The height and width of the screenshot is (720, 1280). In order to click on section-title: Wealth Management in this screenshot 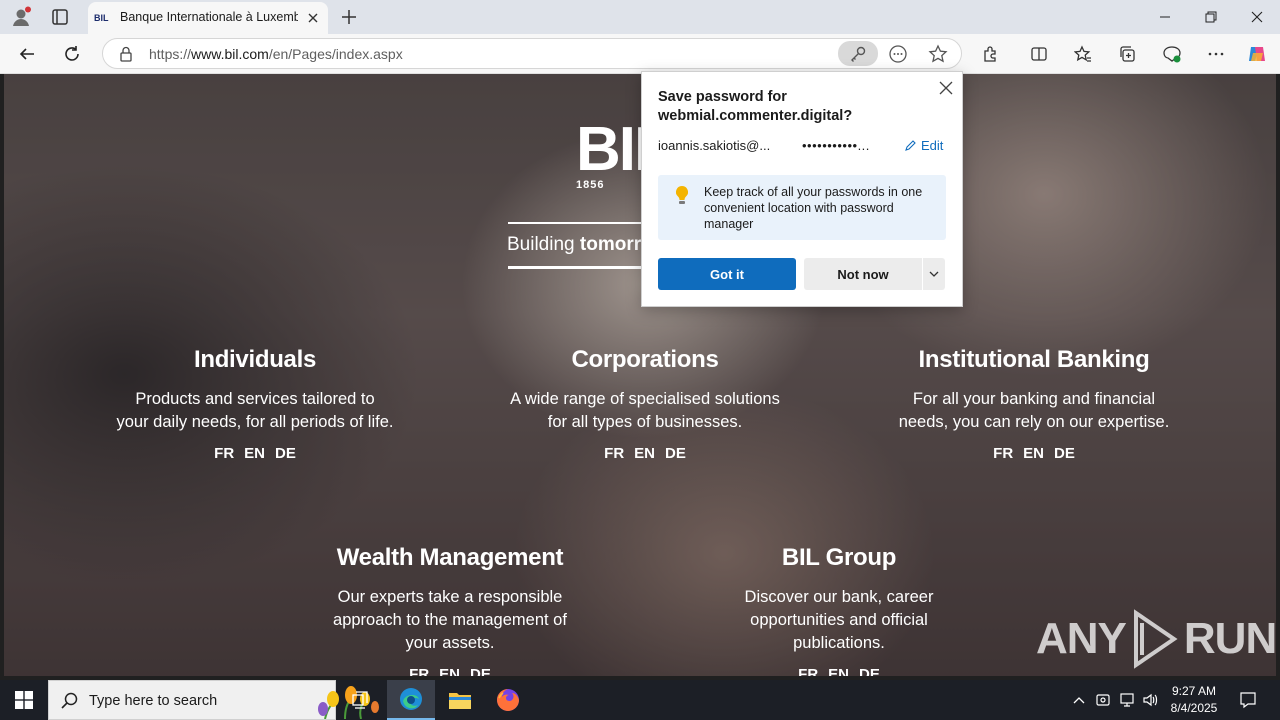, I will do `click(450, 558)`.